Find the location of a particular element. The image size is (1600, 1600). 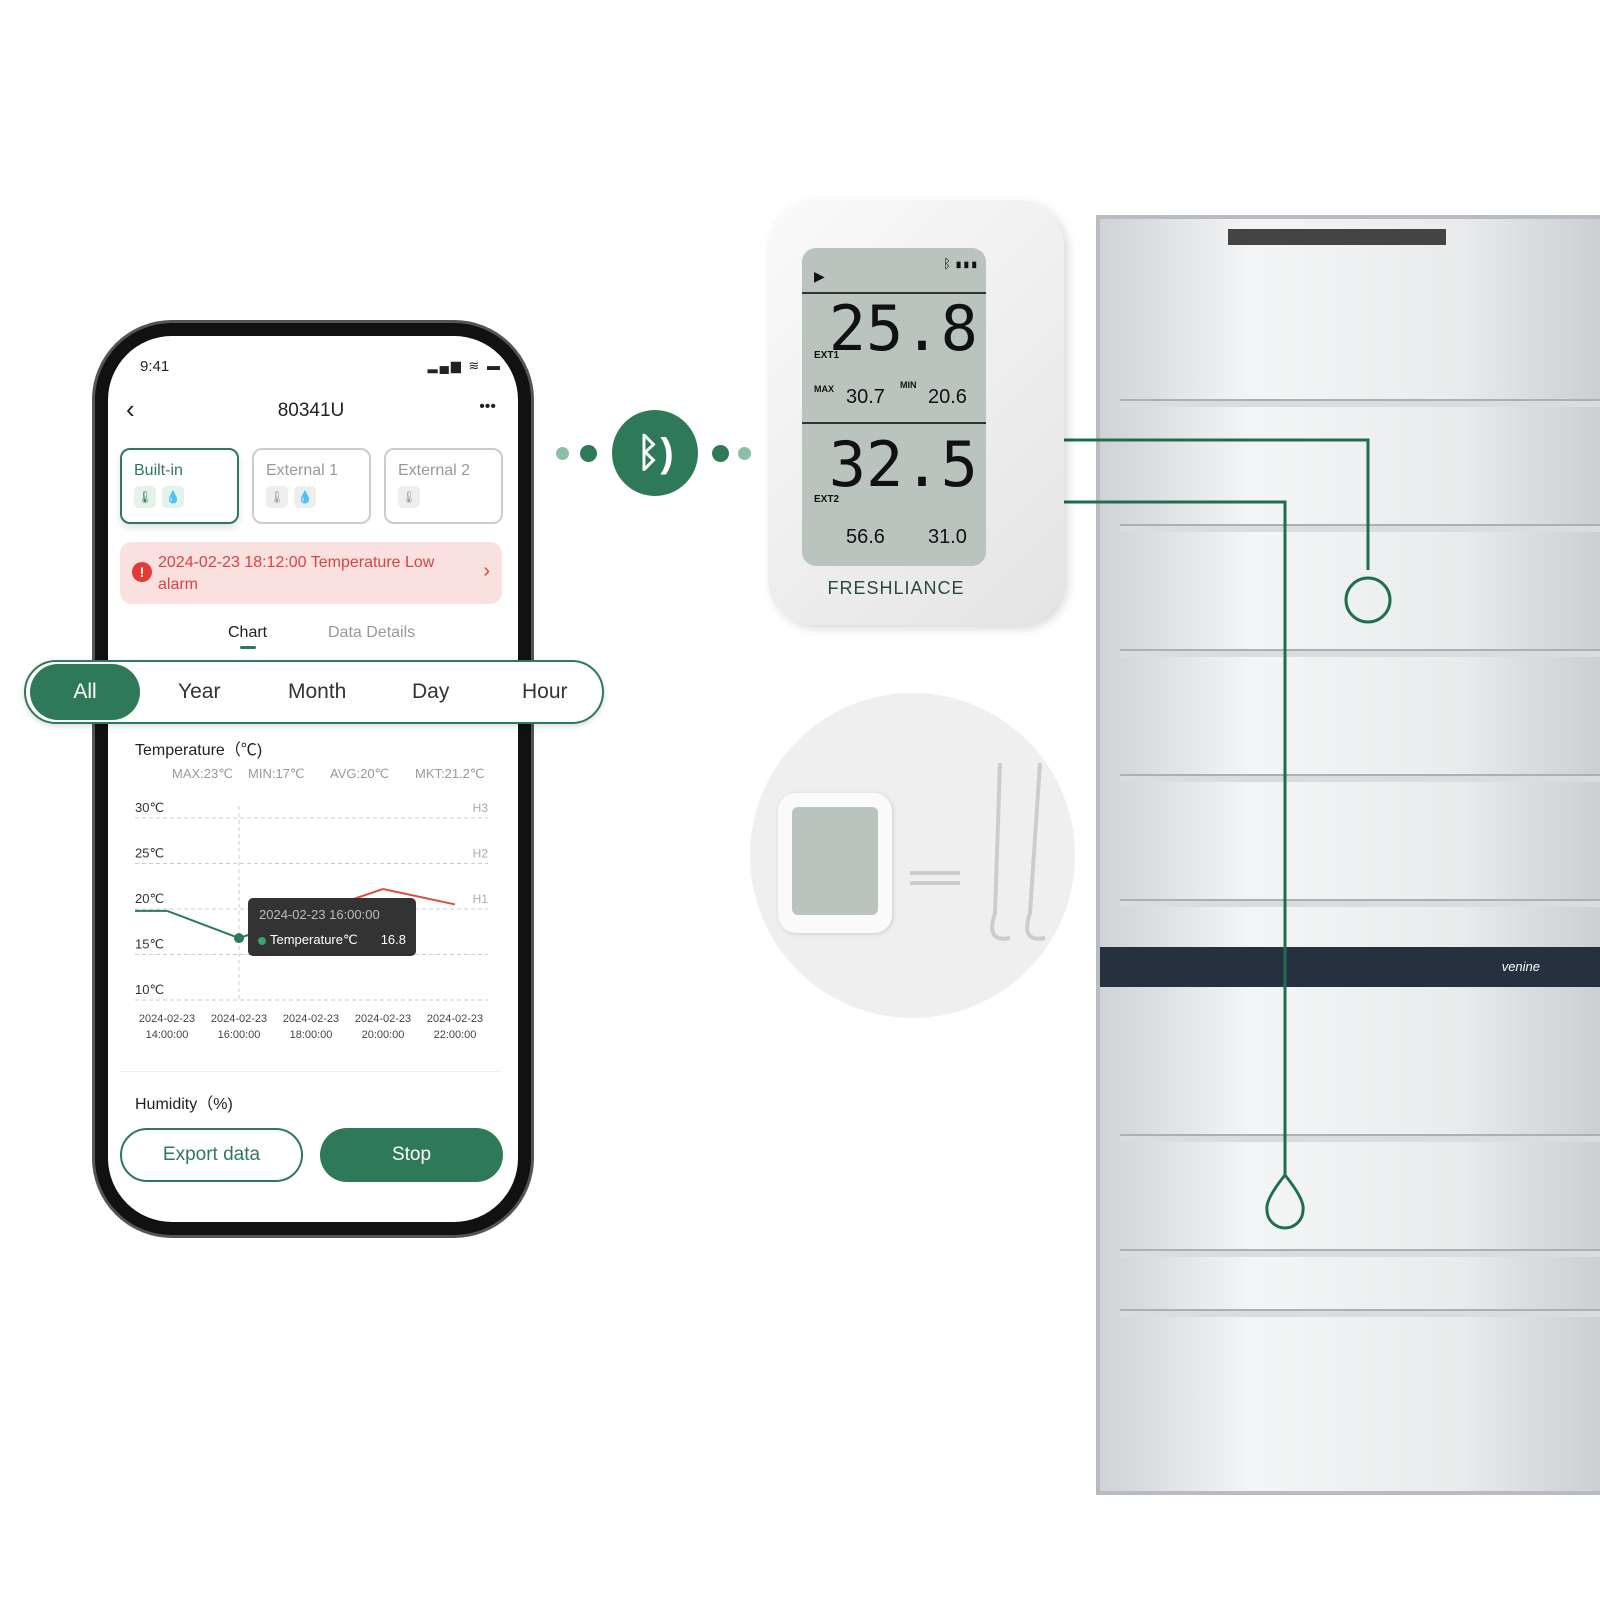

humidity-probe-icon is located at coordinates (1285, 1201).